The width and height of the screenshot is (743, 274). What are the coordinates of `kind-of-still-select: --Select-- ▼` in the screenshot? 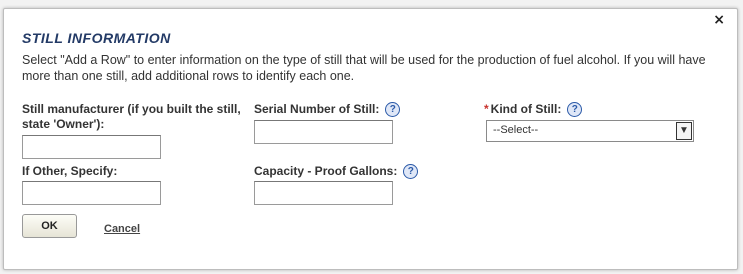 It's located at (590, 131).